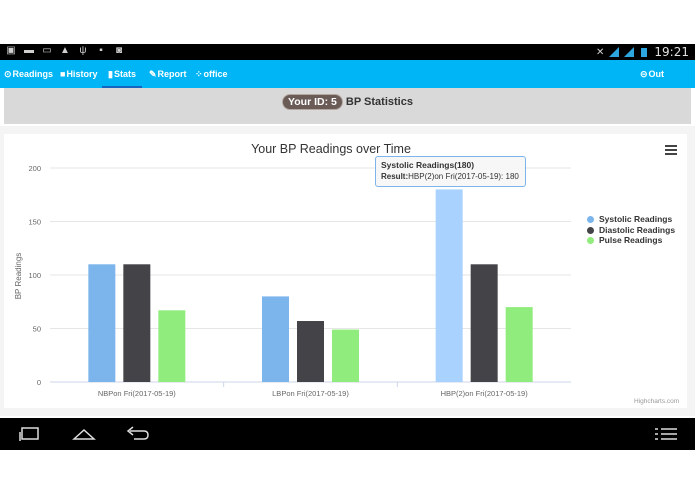 This screenshot has height=494, width=695. What do you see at coordinates (37, 329) in the screenshot?
I see `y-tick-label: 50` at bounding box center [37, 329].